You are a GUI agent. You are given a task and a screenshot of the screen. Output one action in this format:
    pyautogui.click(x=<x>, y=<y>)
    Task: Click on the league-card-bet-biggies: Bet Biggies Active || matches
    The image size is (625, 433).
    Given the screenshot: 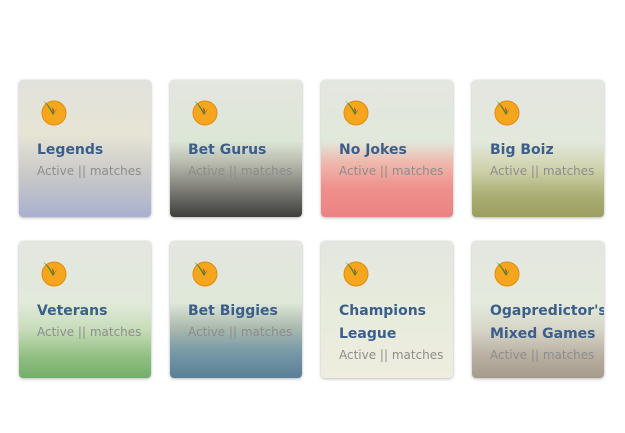 What is the action you would take?
    pyautogui.click(x=236, y=309)
    